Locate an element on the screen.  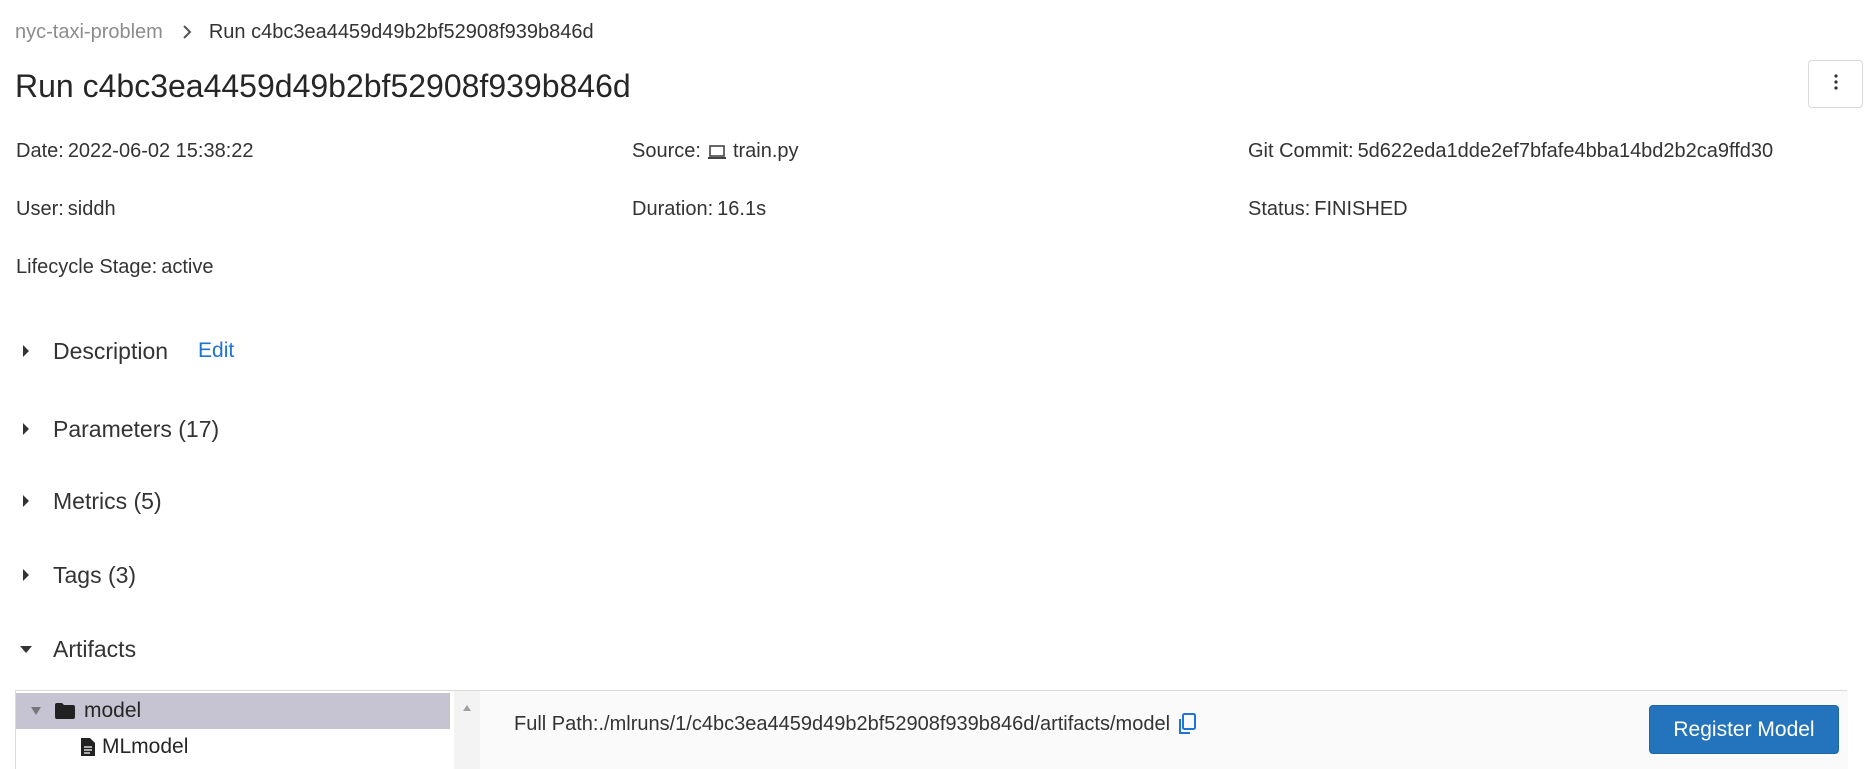
section-metrics: Metrics (5) is located at coordinates (88, 501).